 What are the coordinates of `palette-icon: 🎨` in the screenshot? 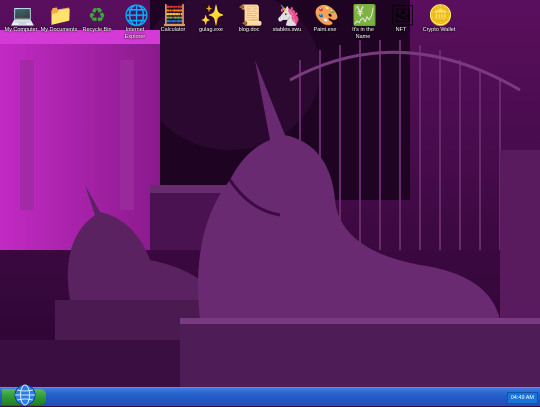 It's located at (326, 15).